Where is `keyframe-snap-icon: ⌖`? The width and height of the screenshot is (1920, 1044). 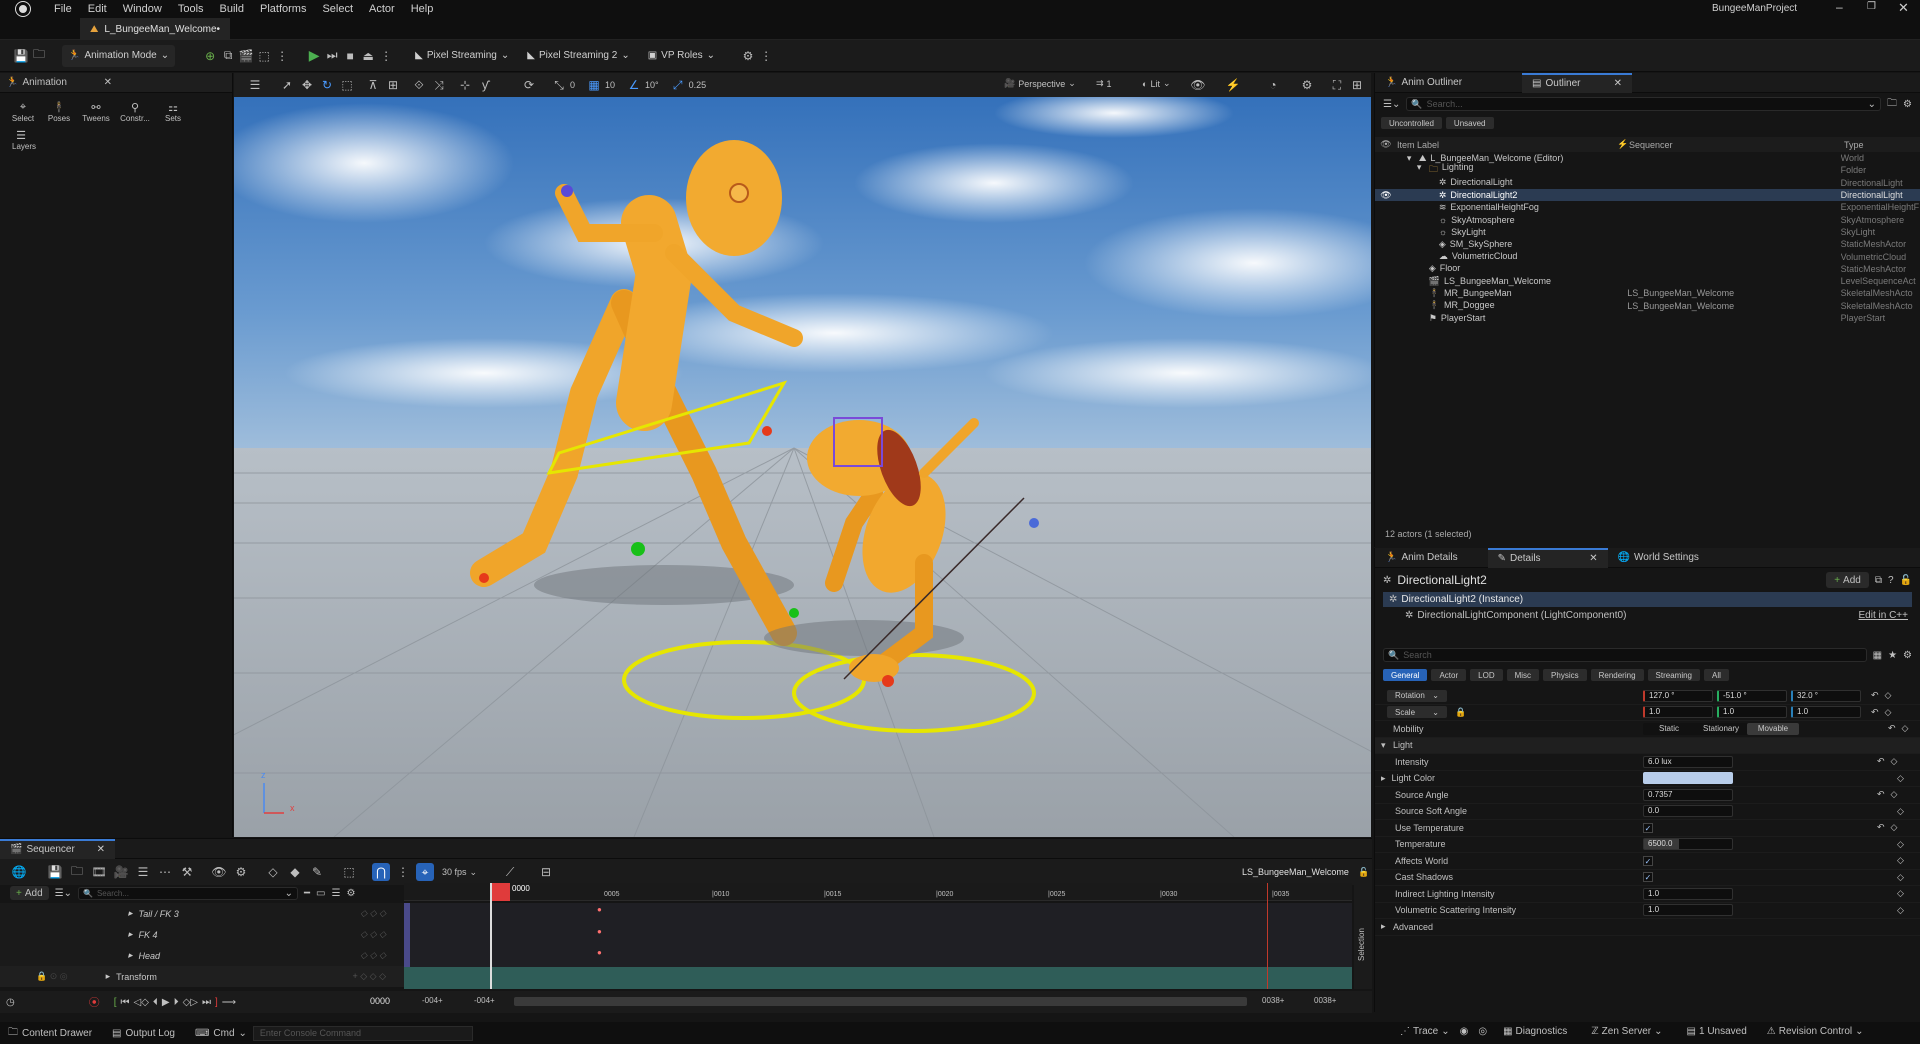 keyframe-snap-icon: ⌖ is located at coordinates (425, 872).